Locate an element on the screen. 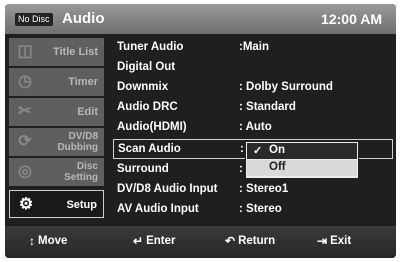  sidebar-item-label: Title List is located at coordinates (75, 52).